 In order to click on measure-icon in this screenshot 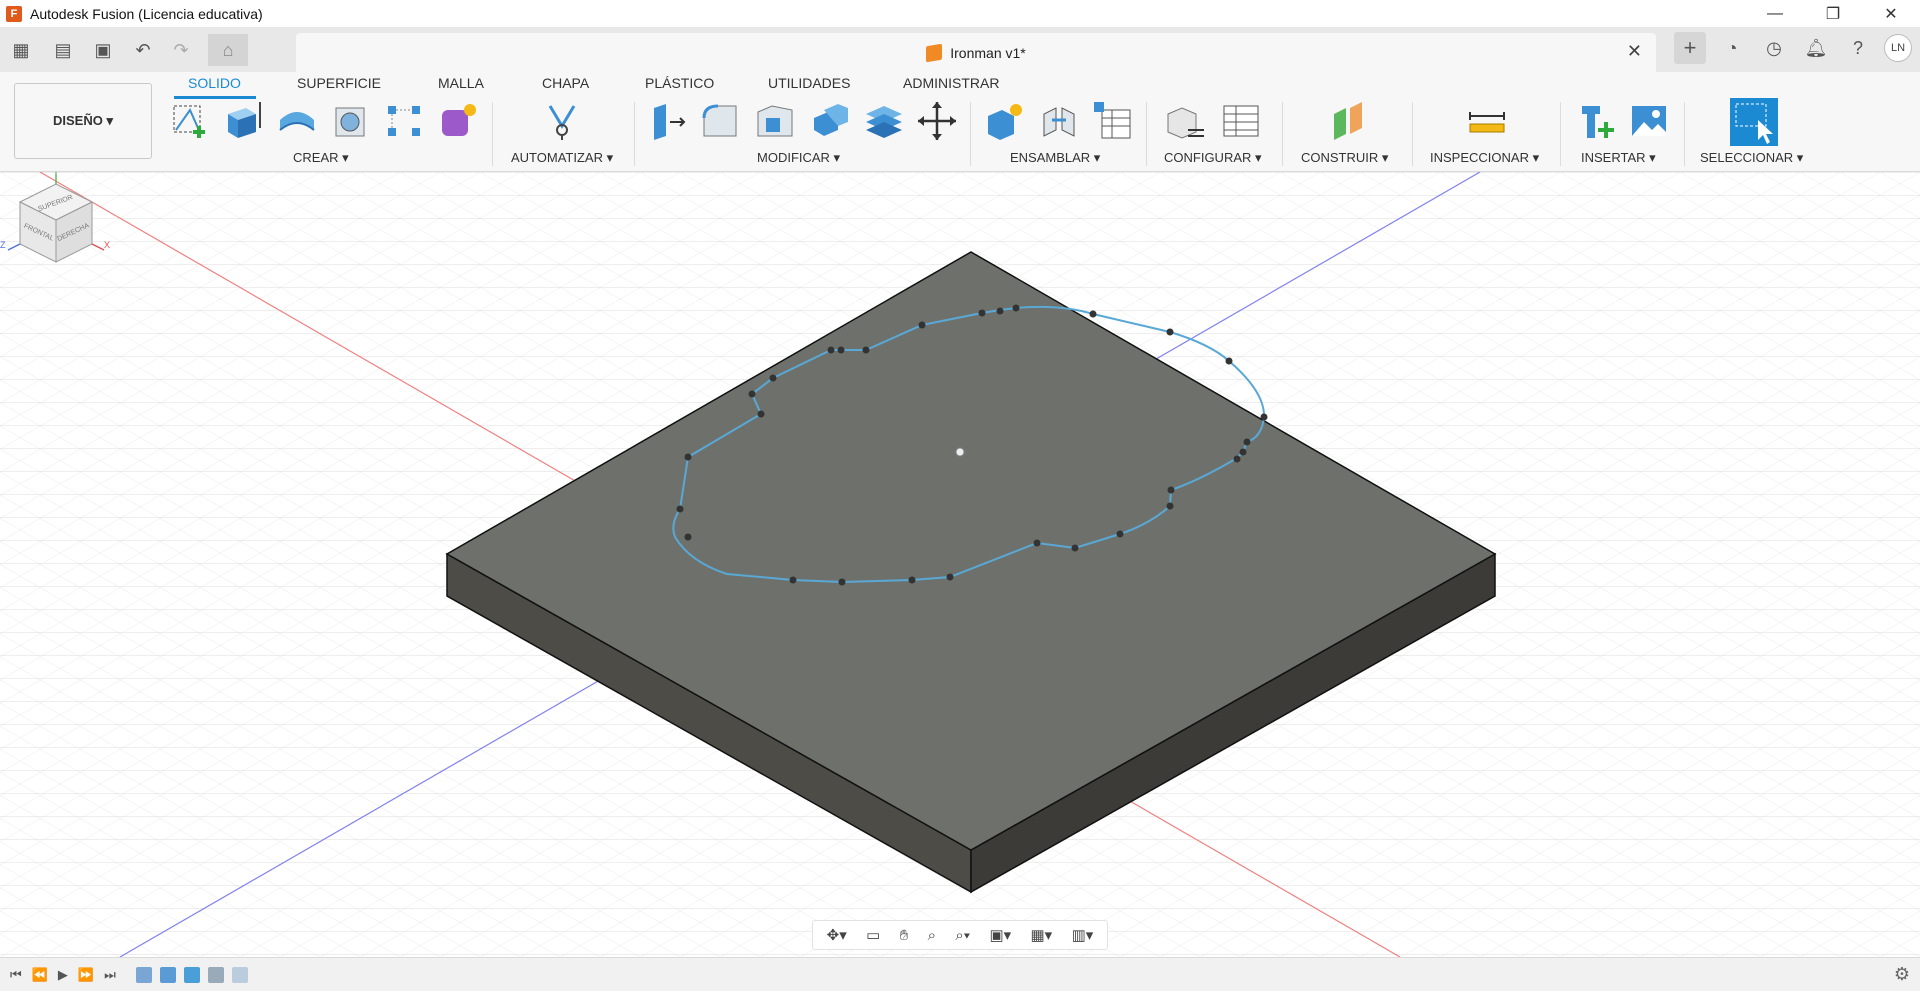, I will do `click(1487, 121)`.